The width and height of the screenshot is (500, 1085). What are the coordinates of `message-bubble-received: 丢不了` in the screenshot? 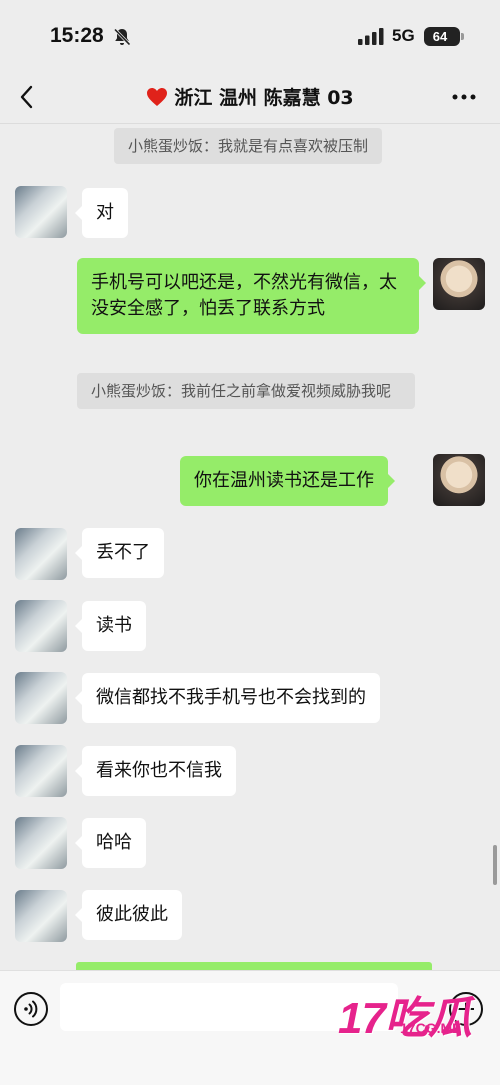 It's located at (119, 553).